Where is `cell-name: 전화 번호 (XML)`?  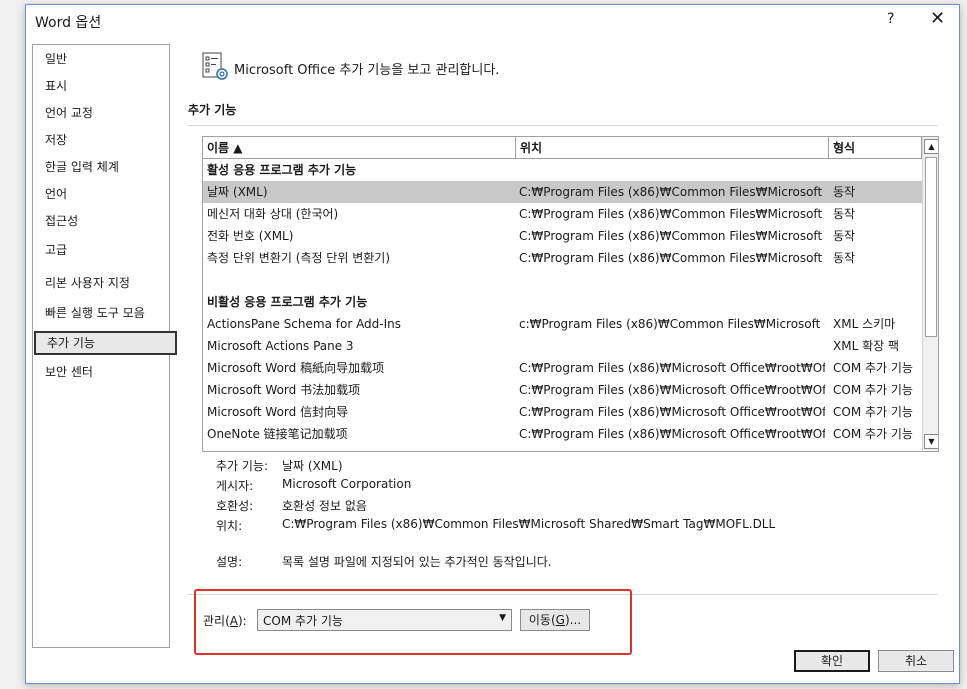
cell-name: 전화 번호 (XML) is located at coordinates (250, 236).